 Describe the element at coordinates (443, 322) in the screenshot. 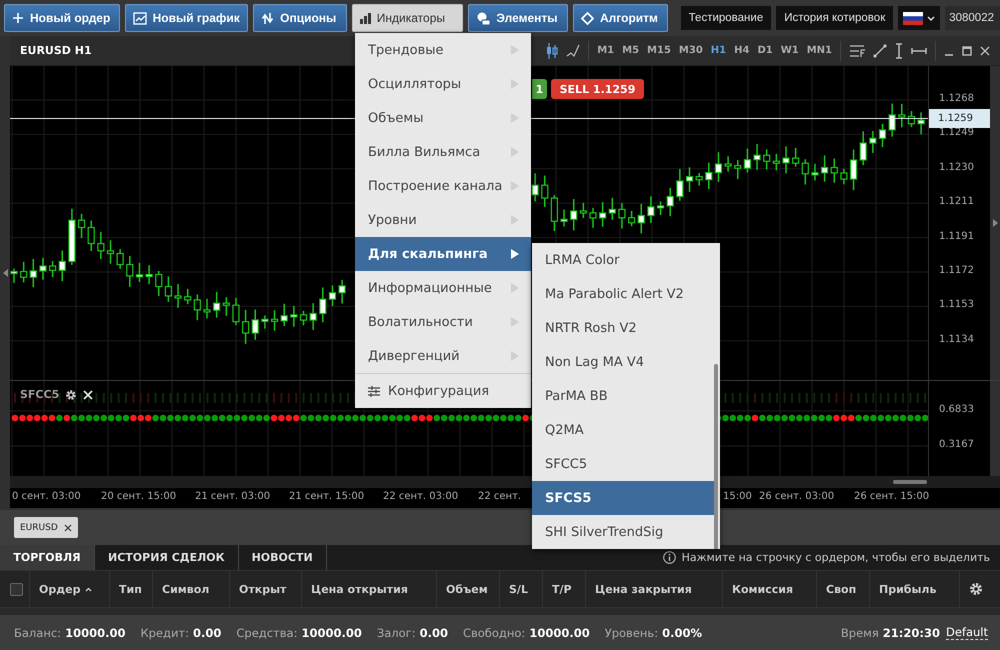

I see `menu-item: Волатильности` at that location.